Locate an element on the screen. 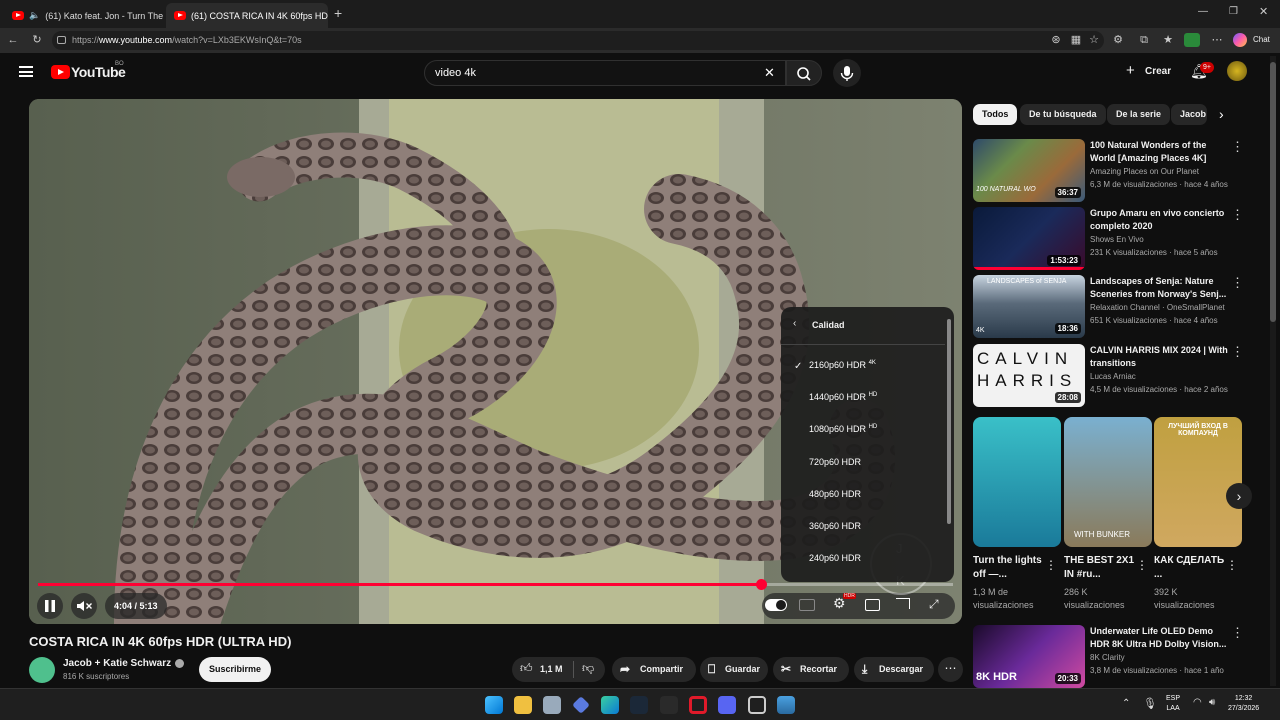 The image size is (1280, 720). video-thumbnail: 100 NATURAL WO 36:37 is located at coordinates (1029, 170).